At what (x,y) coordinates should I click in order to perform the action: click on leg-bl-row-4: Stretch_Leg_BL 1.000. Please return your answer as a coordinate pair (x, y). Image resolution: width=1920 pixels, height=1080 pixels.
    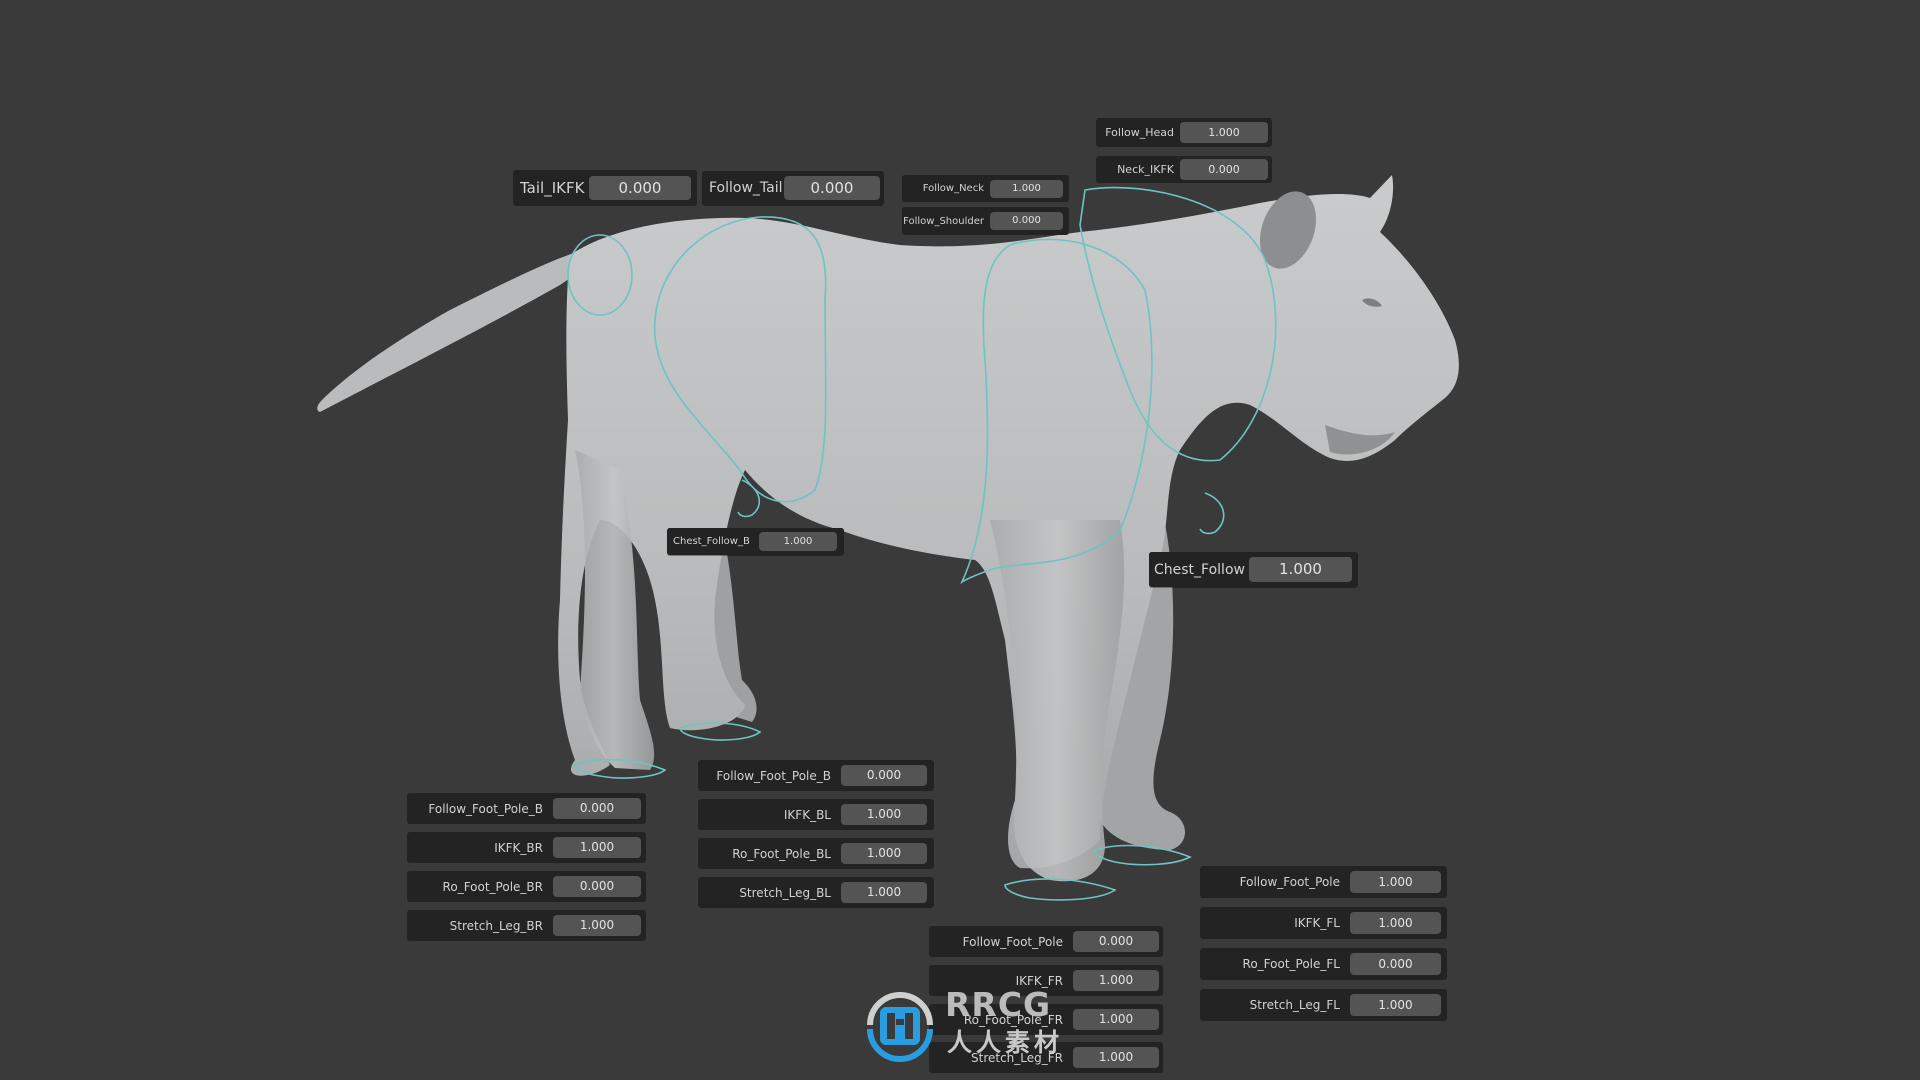
    Looking at the image, I should click on (816, 892).